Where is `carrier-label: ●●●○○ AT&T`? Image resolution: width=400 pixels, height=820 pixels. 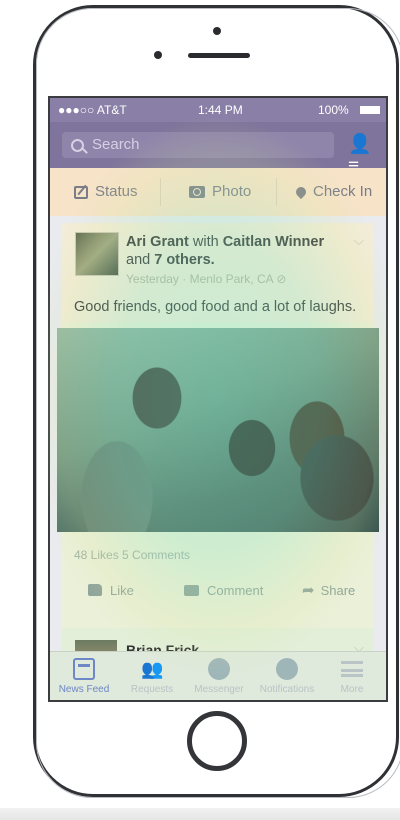 carrier-label: ●●●○○ AT&T is located at coordinates (92, 110).